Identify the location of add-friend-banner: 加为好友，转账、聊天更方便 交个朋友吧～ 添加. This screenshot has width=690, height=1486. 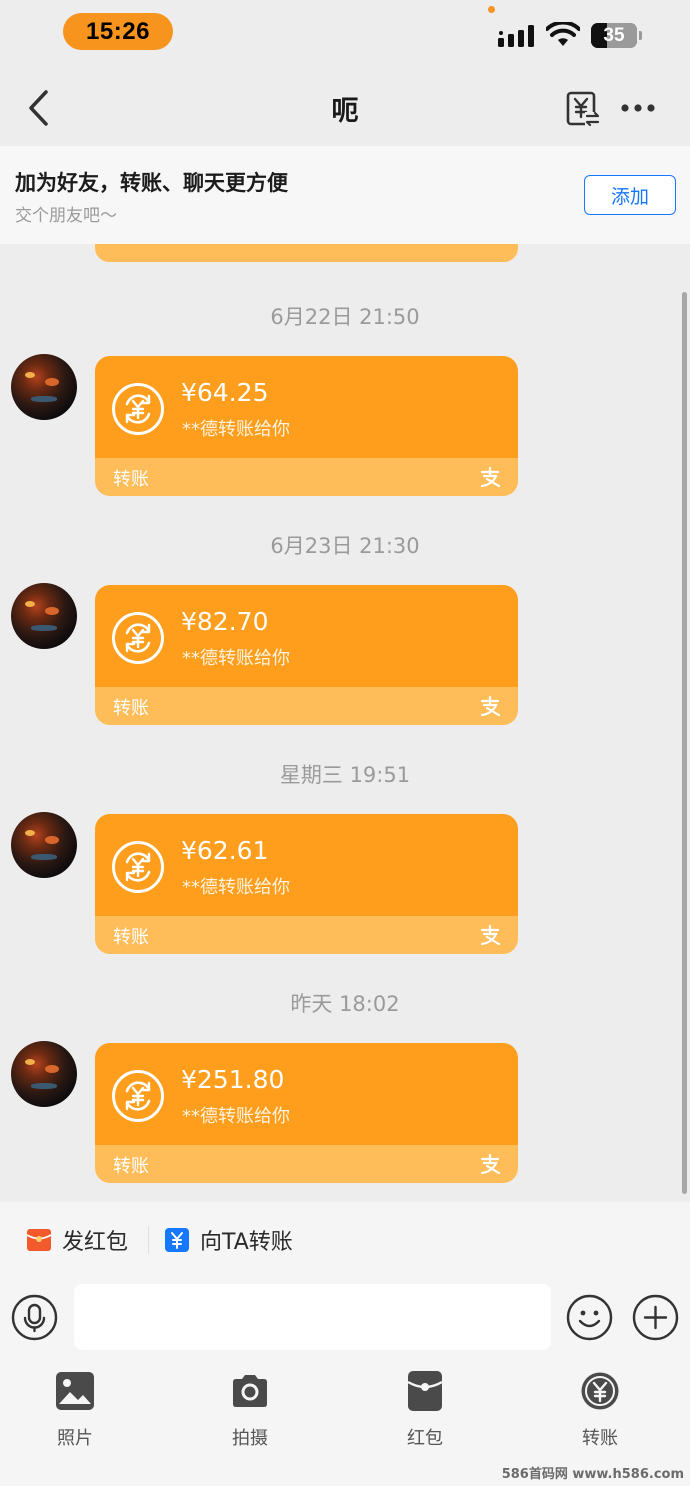
(345, 195).